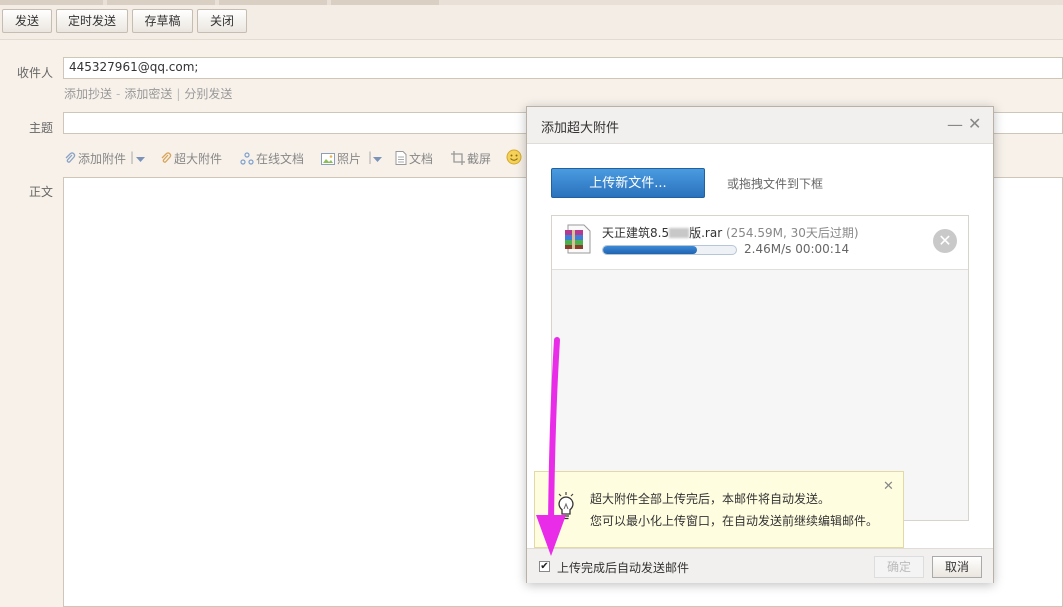  What do you see at coordinates (822, 249) in the screenshot?
I see `time-remaining: 00:00:14` at bounding box center [822, 249].